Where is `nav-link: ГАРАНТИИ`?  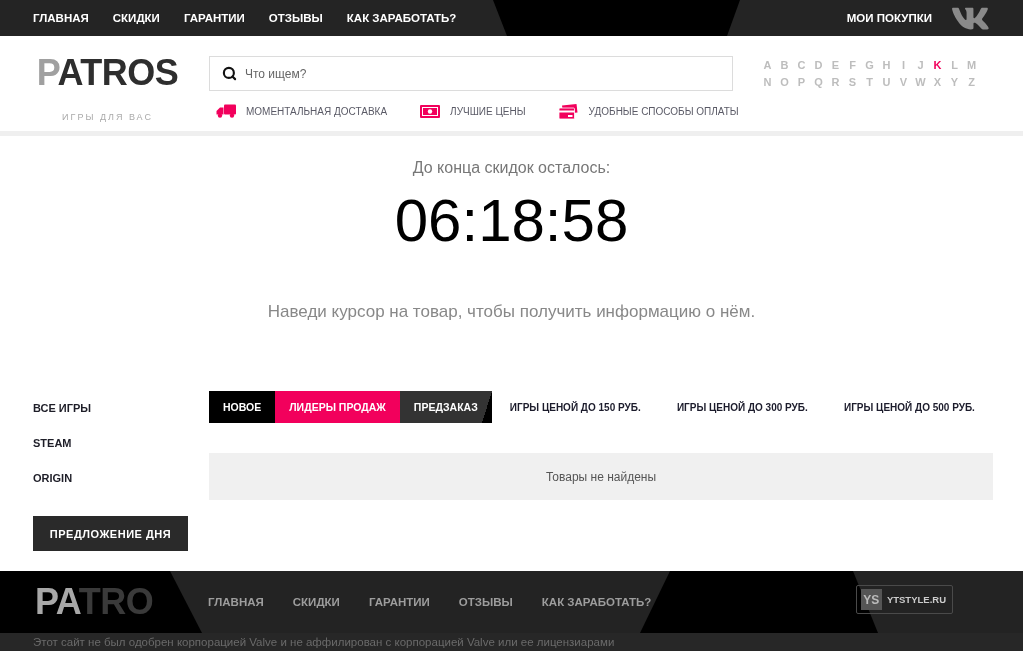 nav-link: ГАРАНТИИ is located at coordinates (214, 18).